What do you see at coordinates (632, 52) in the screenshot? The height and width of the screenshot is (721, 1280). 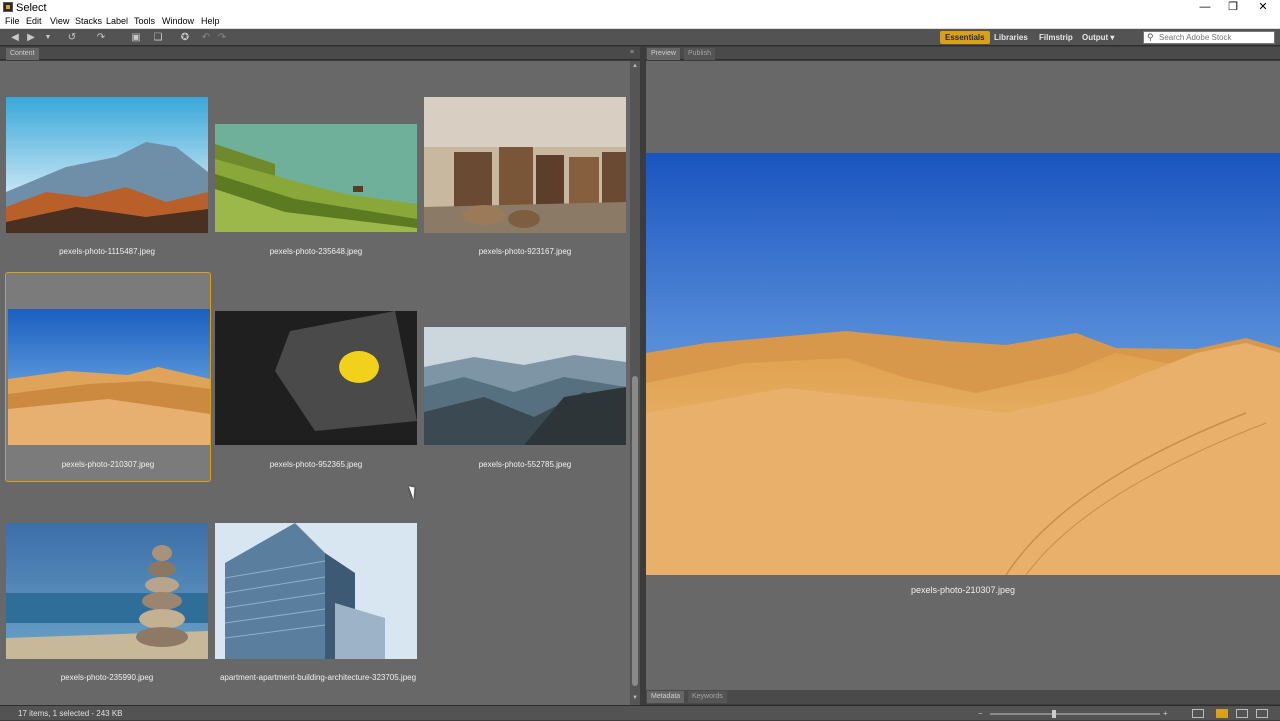 I see `panel-menu-icon: ≡` at bounding box center [632, 52].